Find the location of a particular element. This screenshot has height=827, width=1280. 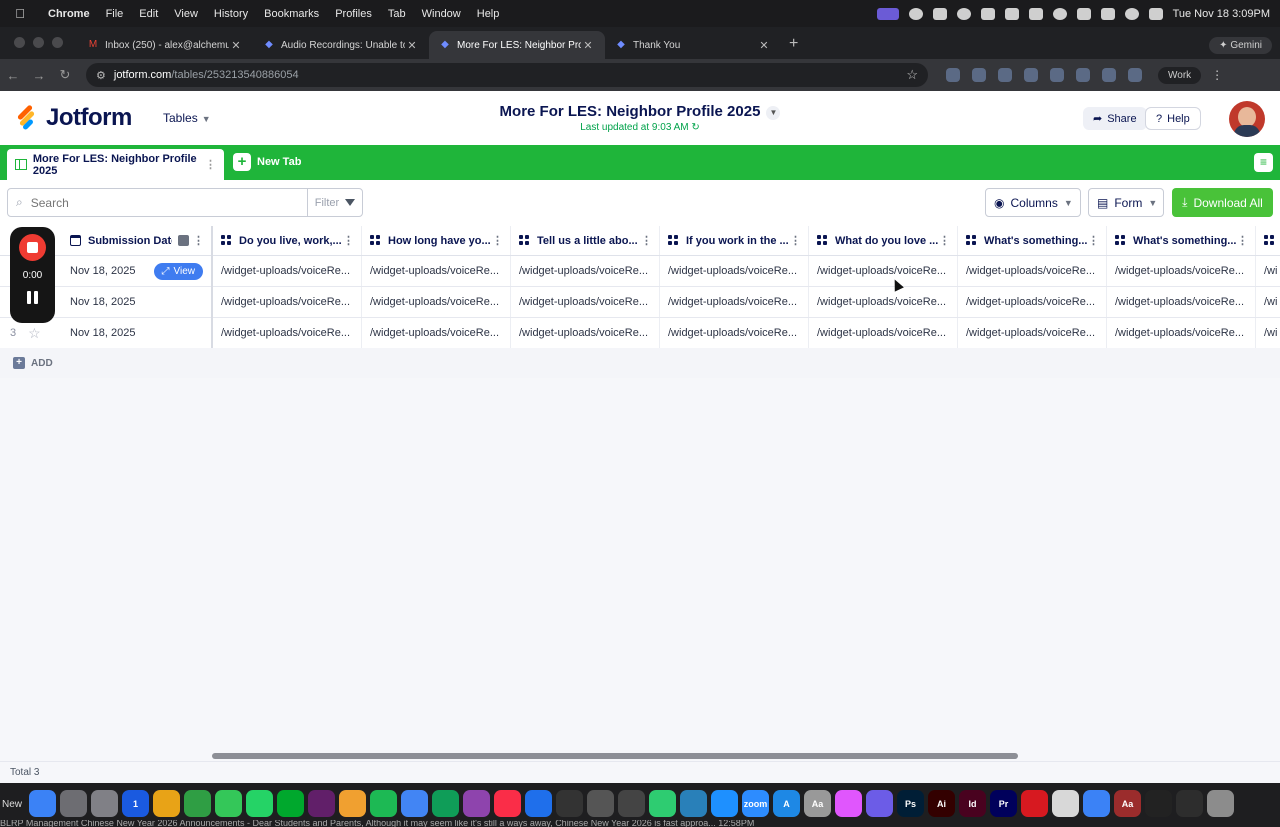

quicktime-icon is located at coordinates (631, 803).